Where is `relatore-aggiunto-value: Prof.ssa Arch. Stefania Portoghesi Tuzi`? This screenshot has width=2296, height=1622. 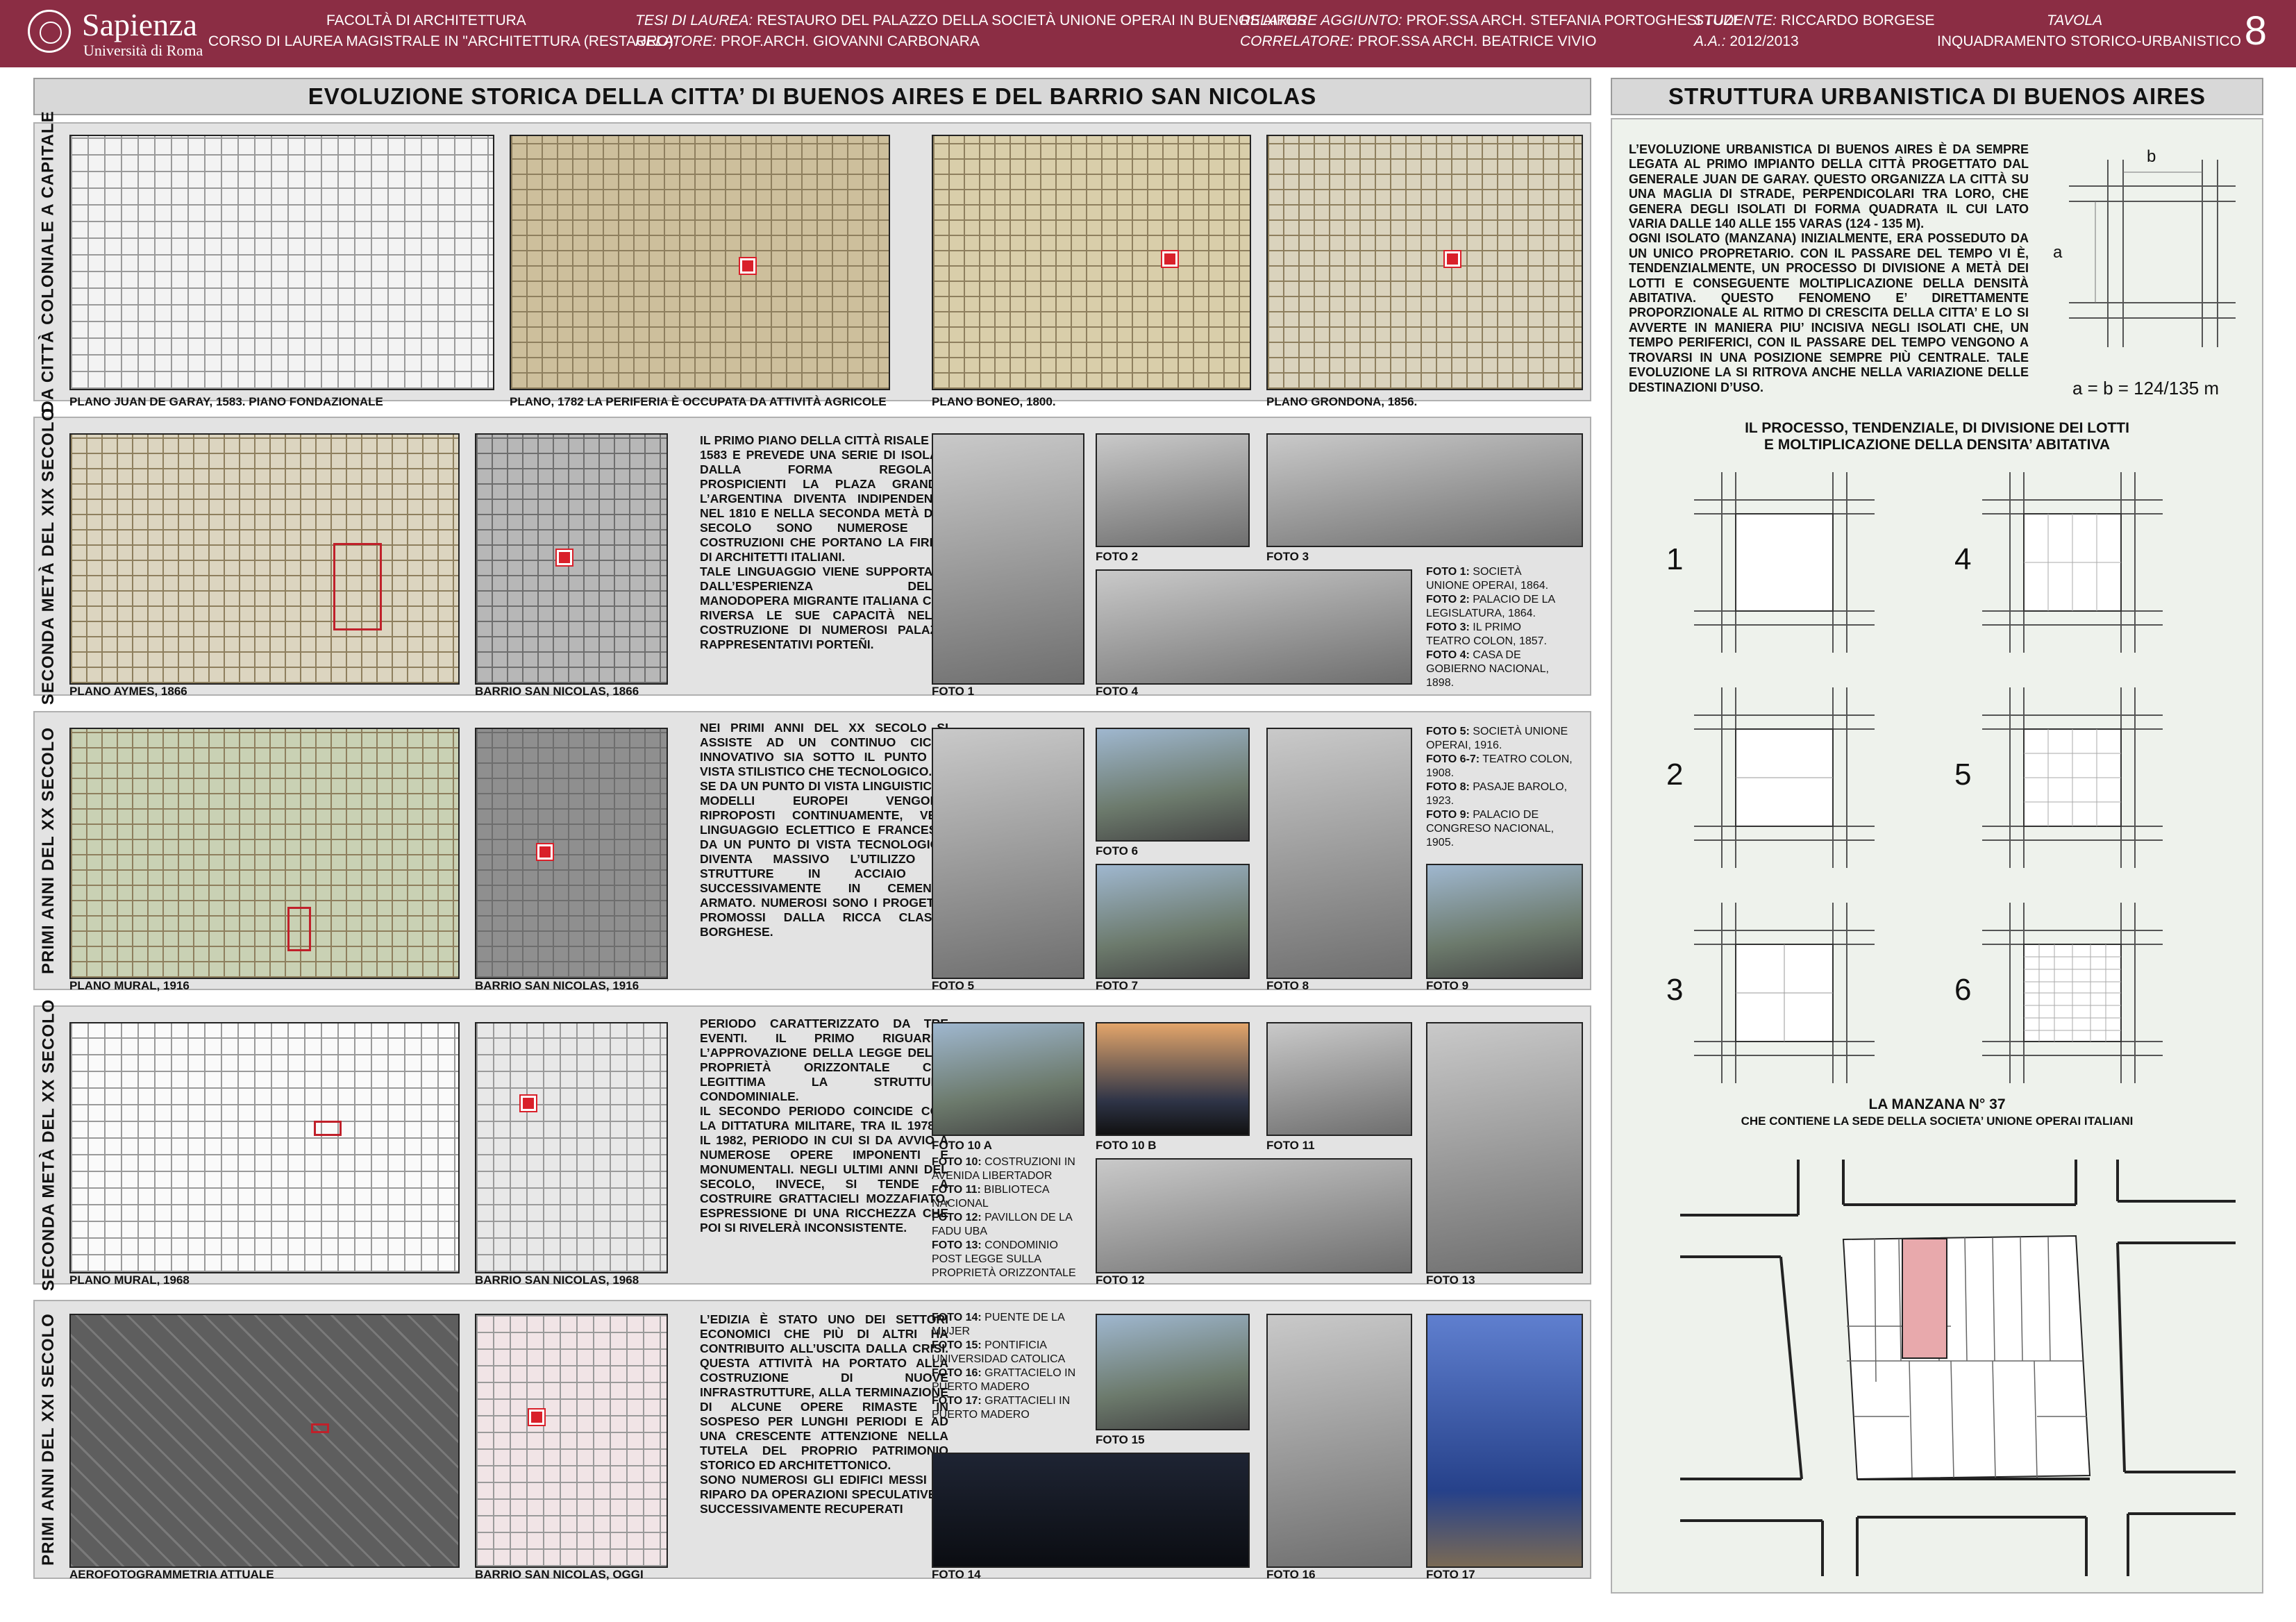 relatore-aggiunto-value: Prof.ssa Arch. Stefania Portoghesi Tuzi is located at coordinates (1571, 20).